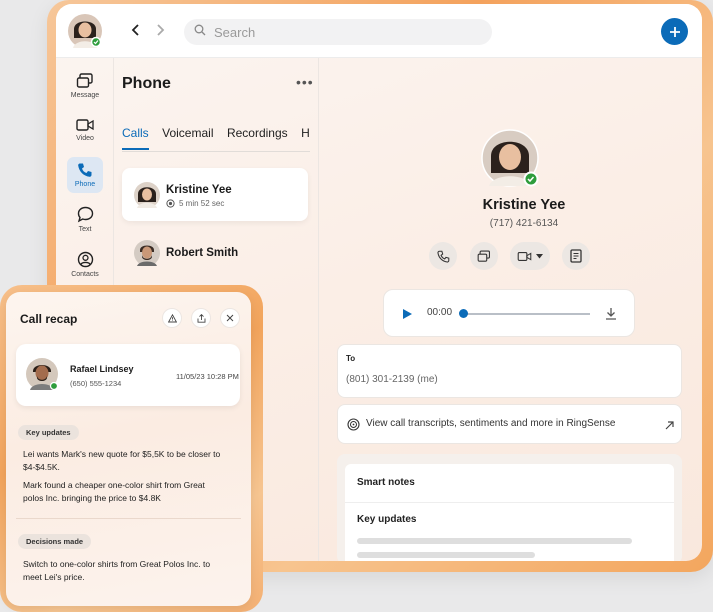  I want to click on text-bubble-icon, so click(85, 214).